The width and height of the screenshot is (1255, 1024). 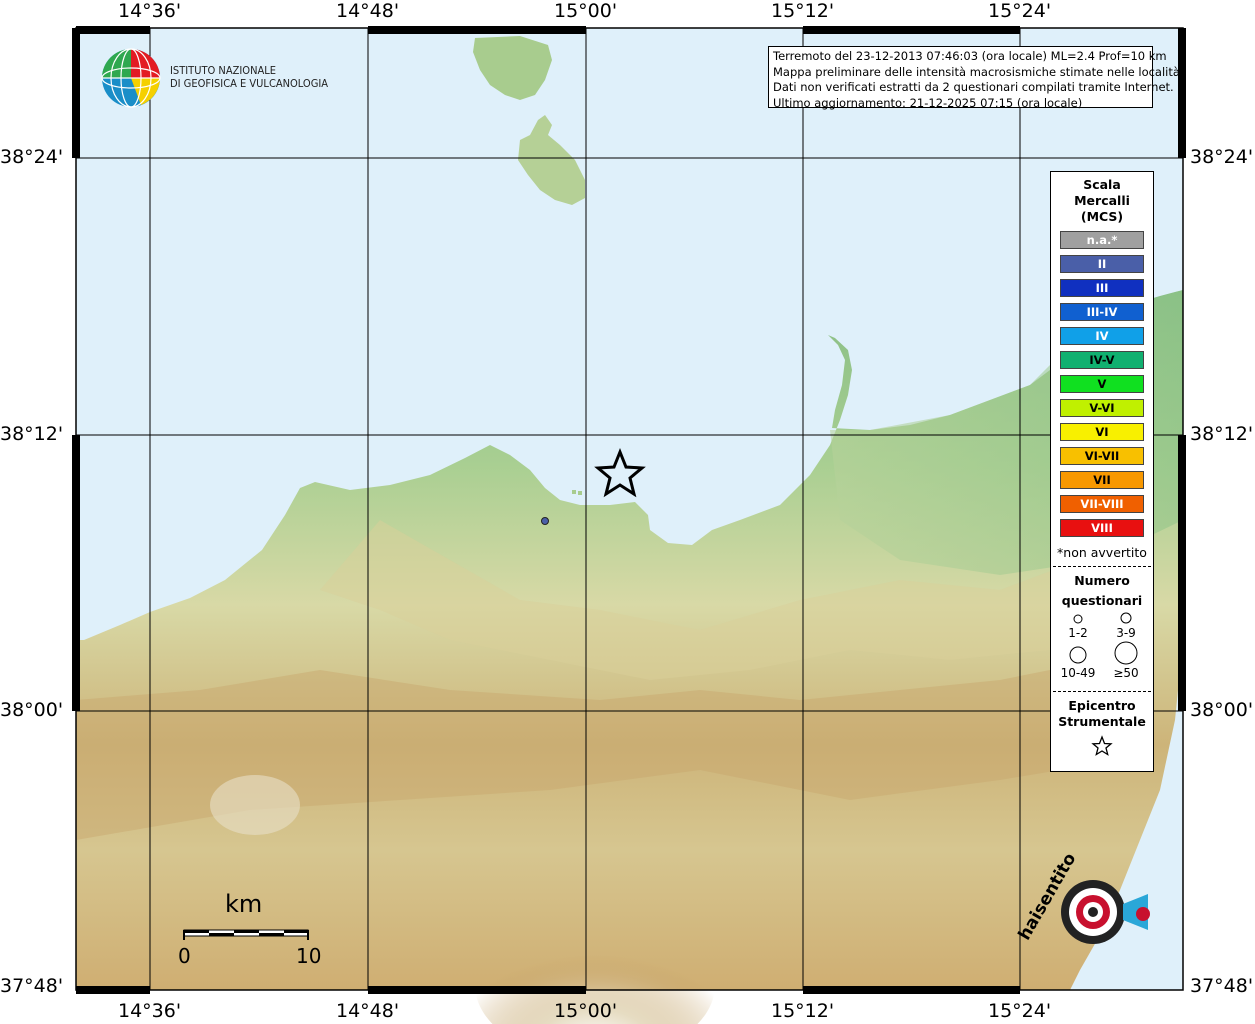 I want to click on legend-swatch-8: VI, so click(x=1102, y=432).